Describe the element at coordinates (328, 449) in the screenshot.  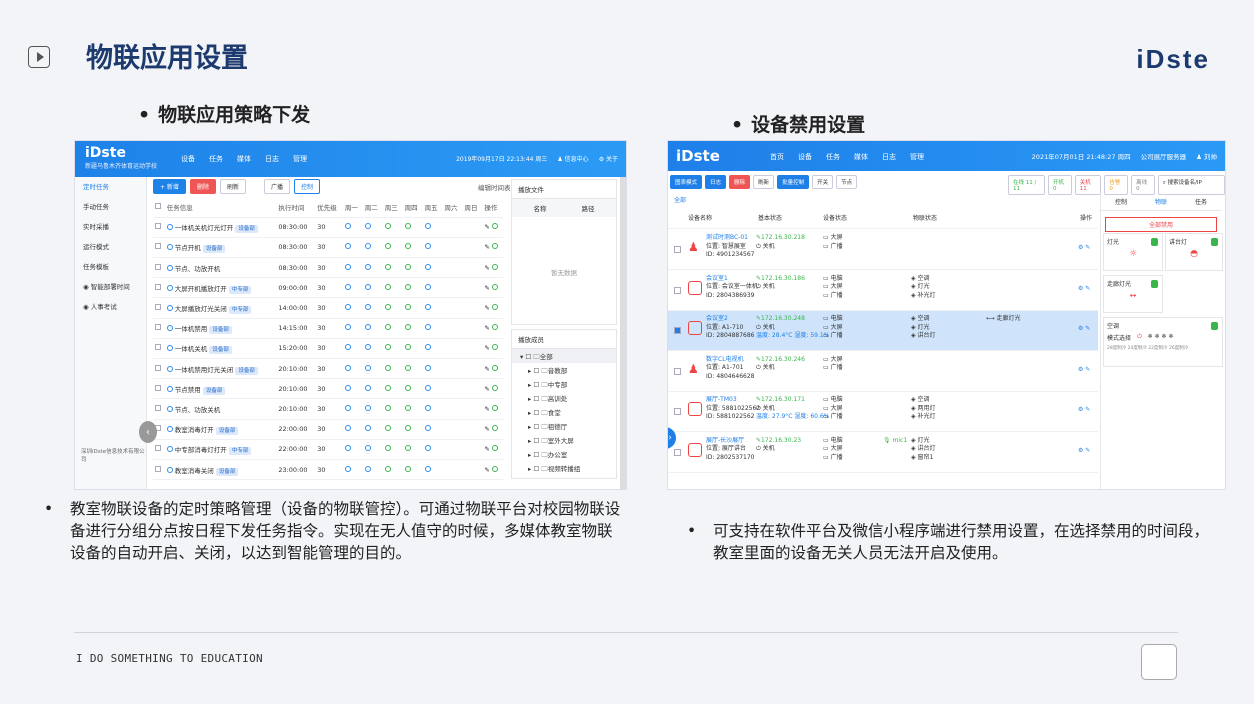
I see `table-row: 中专部消毒灯打开 中专部 22:00:00 30 ✎` at that location.